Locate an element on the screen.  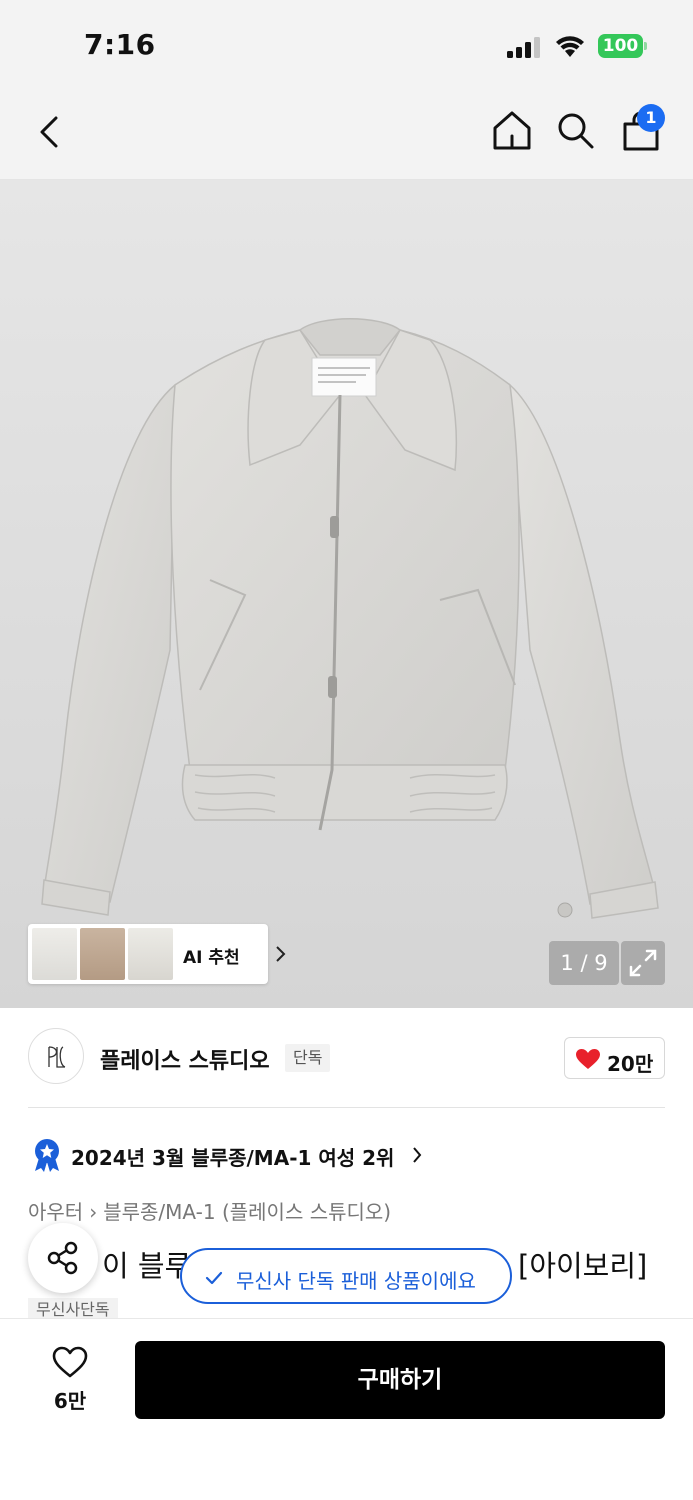
ranking-badge-icon is located at coordinates (47, 1155).